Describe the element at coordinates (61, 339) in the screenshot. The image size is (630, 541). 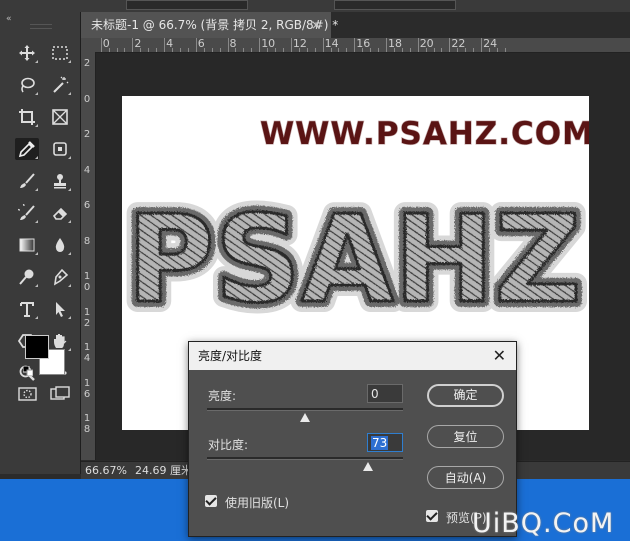
I see `swap-colors-icon` at that location.